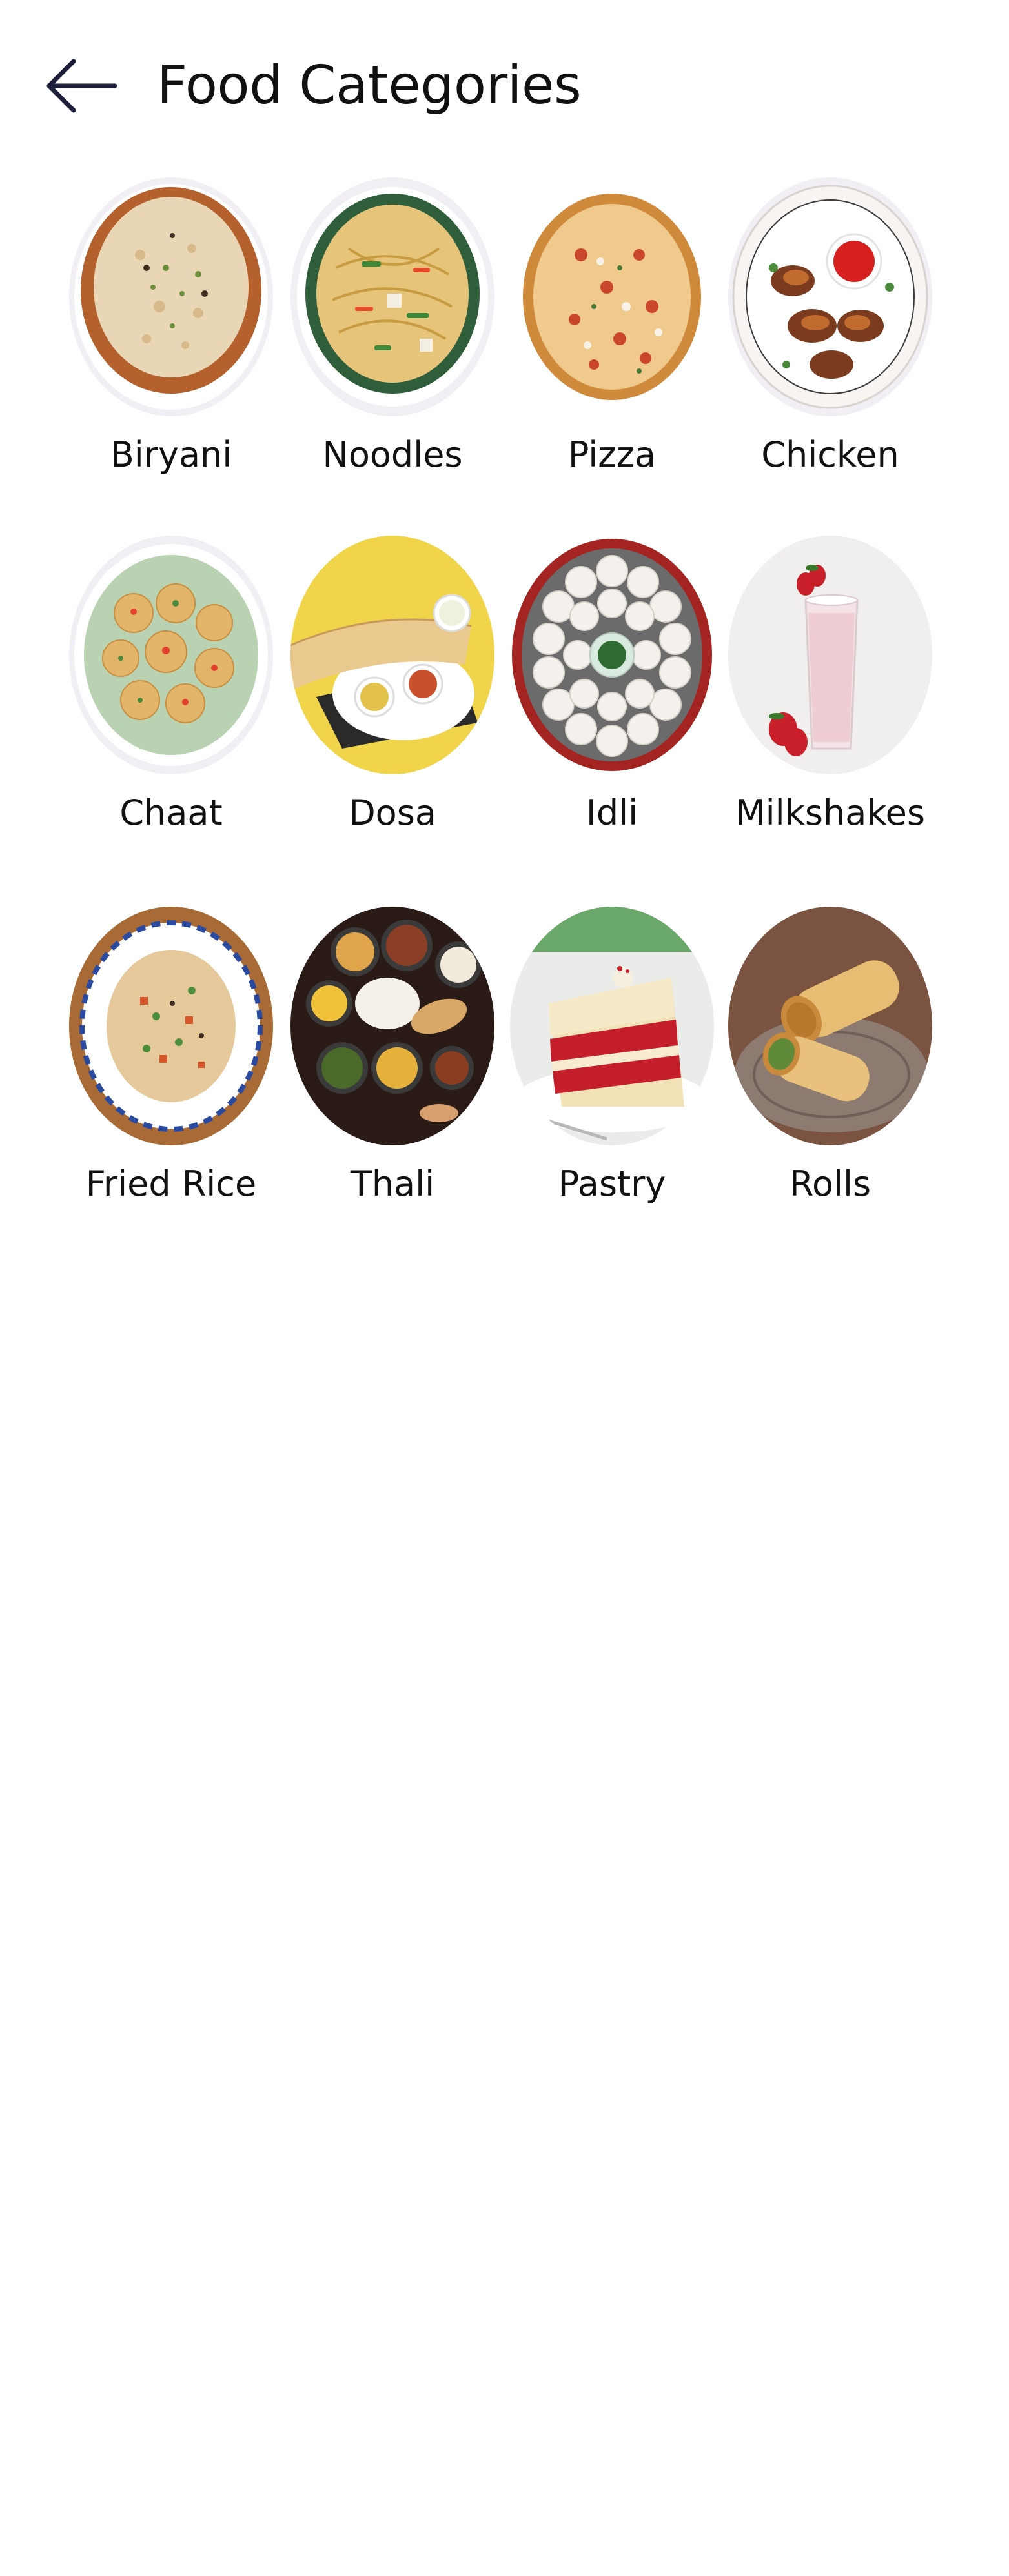  Describe the element at coordinates (171, 296) in the screenshot. I see `biryani-image` at that location.